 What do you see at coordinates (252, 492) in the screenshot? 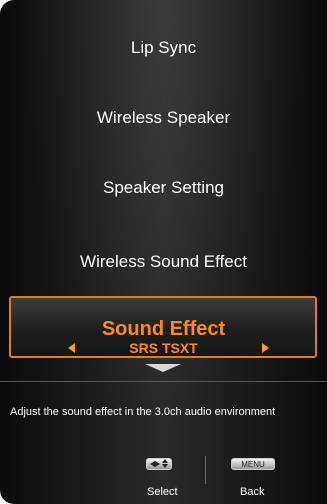
I see `back-hint-label: Back` at bounding box center [252, 492].